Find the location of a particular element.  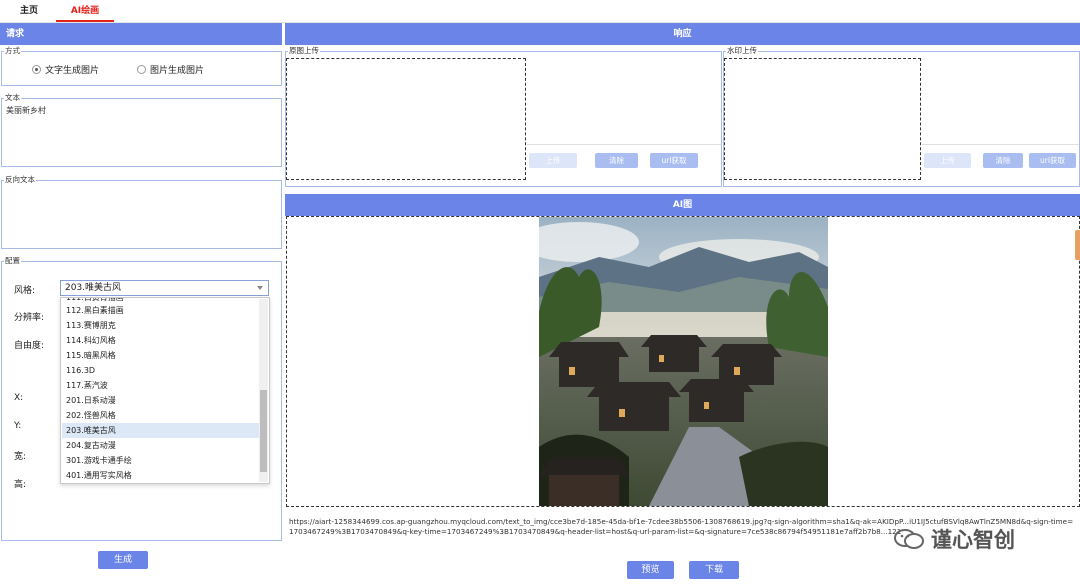

style-select-value: 203.唯美古风 is located at coordinates (93, 288).